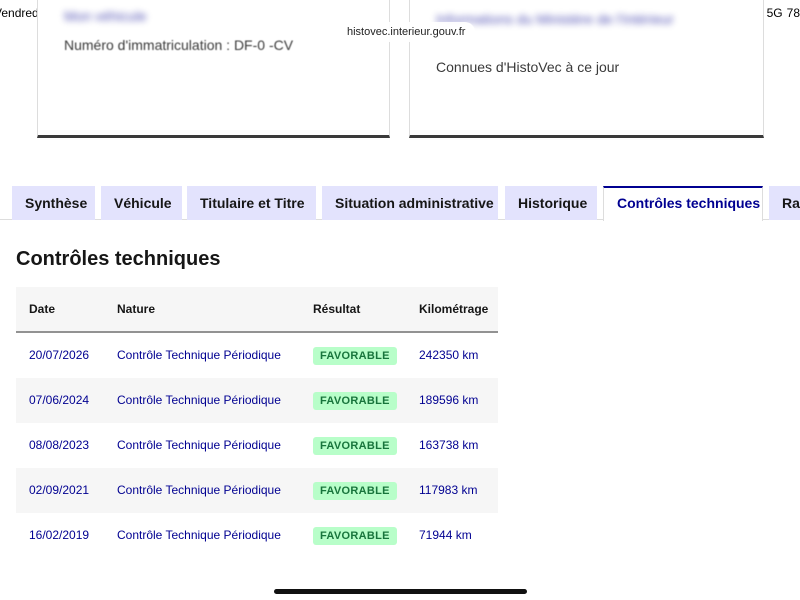 The height and width of the screenshot is (600, 800). Describe the element at coordinates (59, 355) in the screenshot. I see `row-date: 20/07/2026` at that location.